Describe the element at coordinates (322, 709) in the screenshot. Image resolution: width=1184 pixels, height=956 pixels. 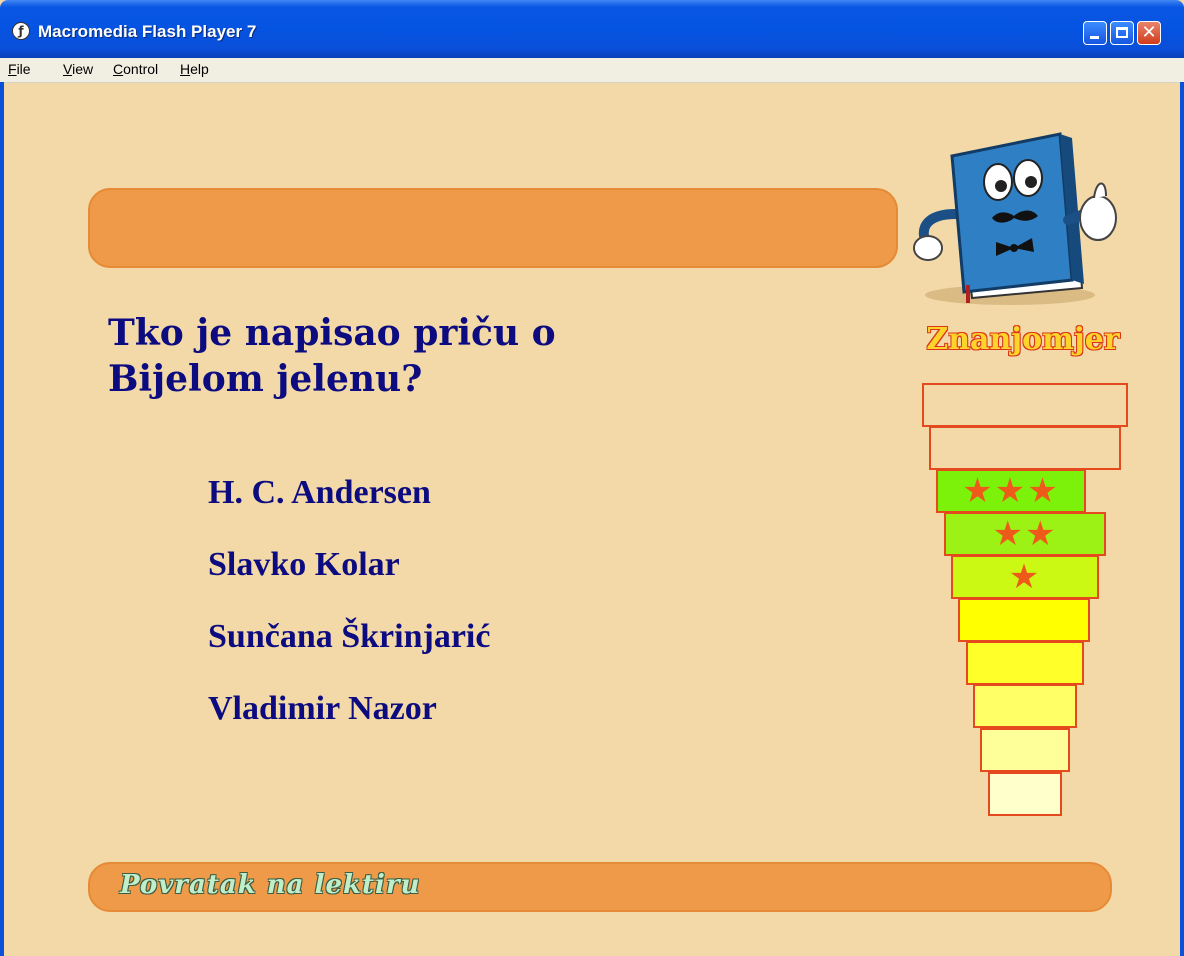
I see `answer-option-4: Vladimir Nazor` at that location.